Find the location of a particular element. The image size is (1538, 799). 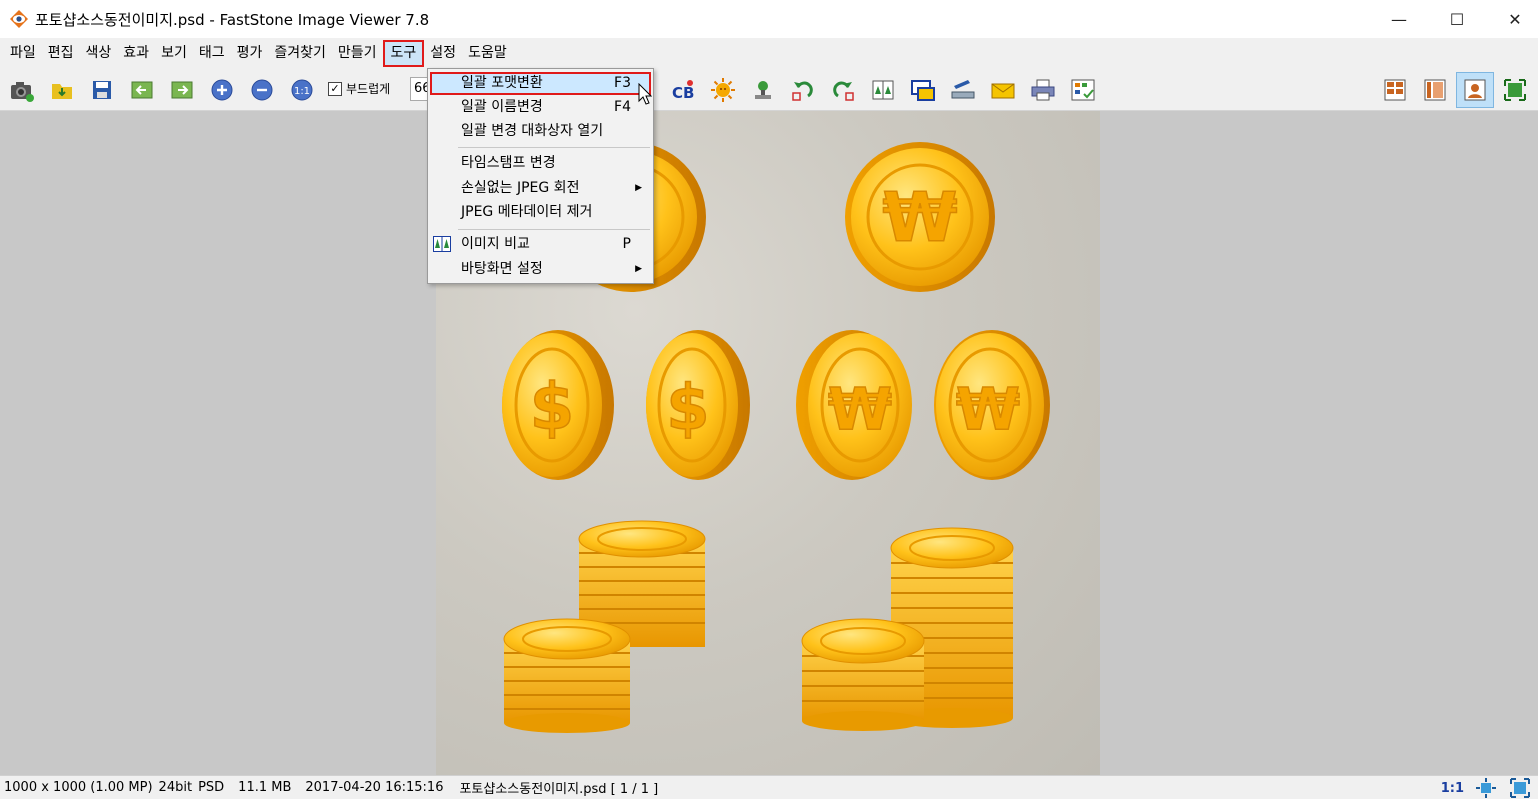

next-icon is located at coordinates (182, 90).